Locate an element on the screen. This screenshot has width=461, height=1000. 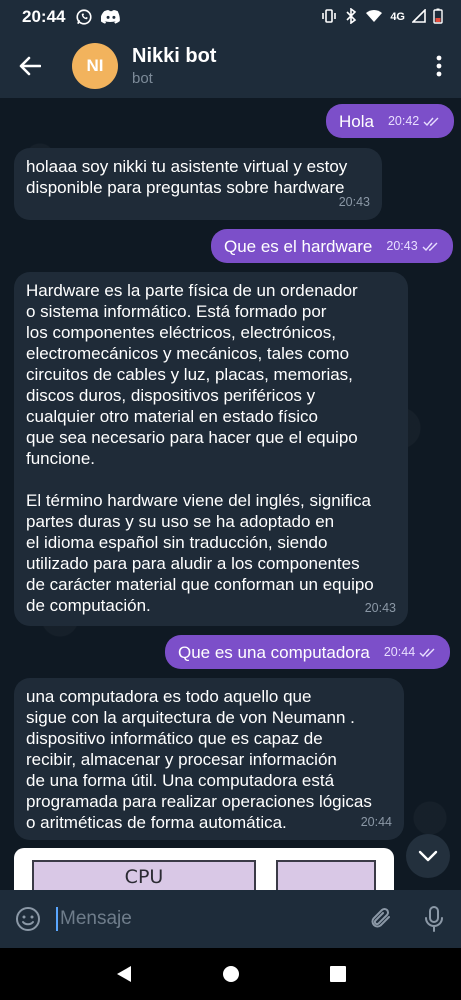
chevron-down-icon is located at coordinates (428, 856).